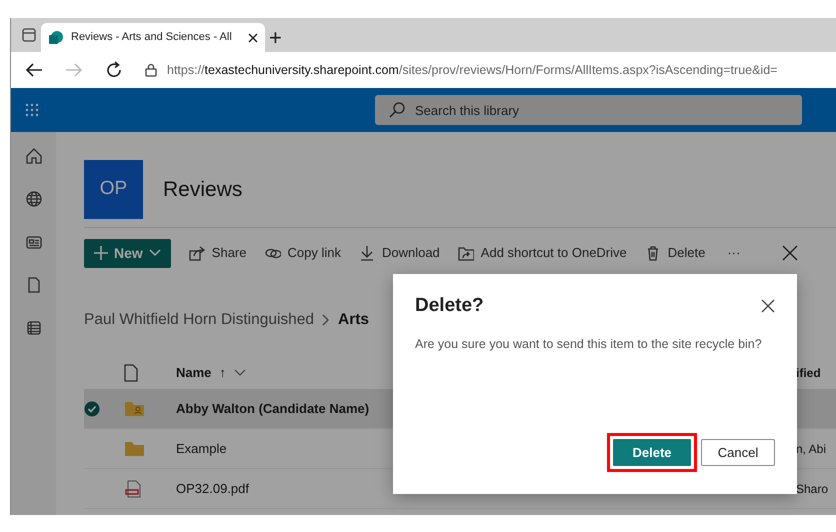  Describe the element at coordinates (134, 409) in the screenshot. I see `folder-person-icon` at that location.